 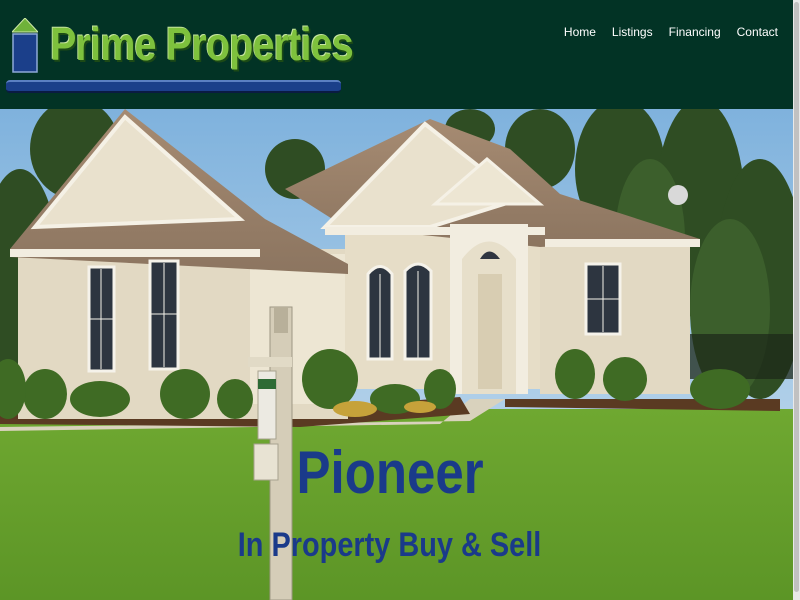 What do you see at coordinates (390, 472) in the screenshot?
I see `hero-headline: Pioneer` at bounding box center [390, 472].